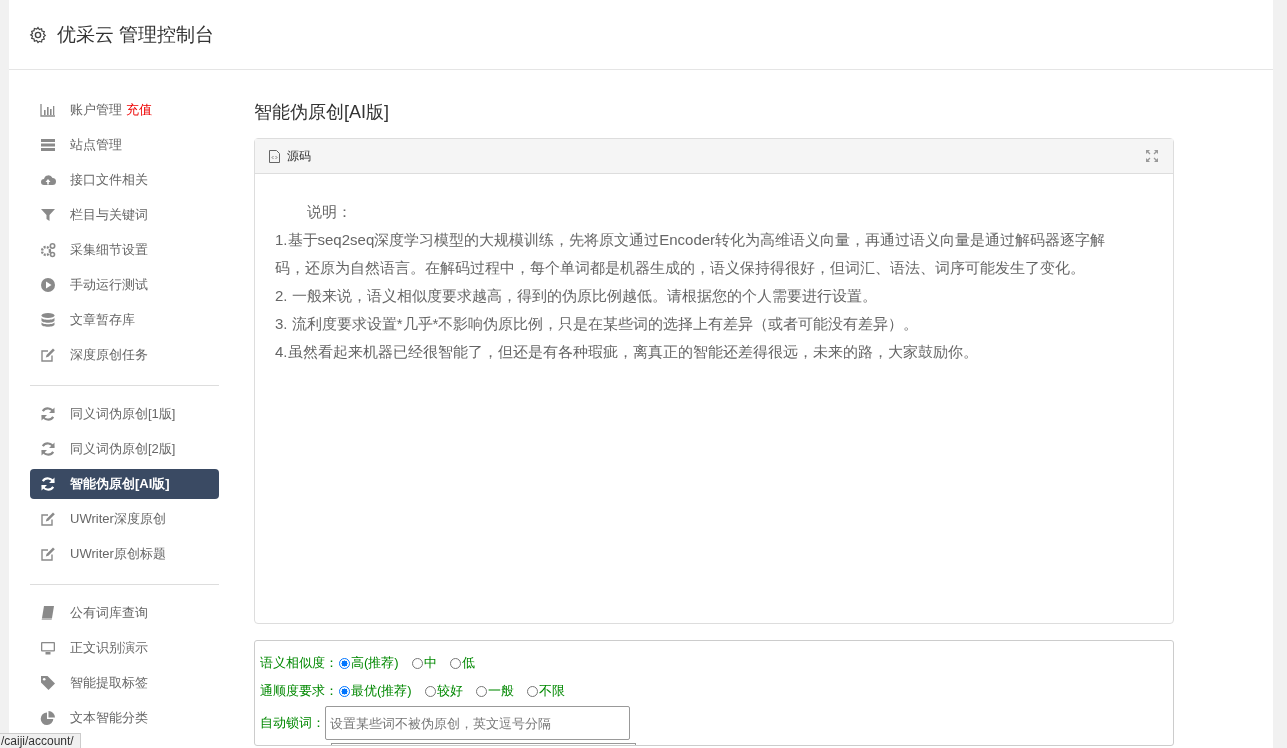  What do you see at coordinates (124, 519) in the screenshot?
I see `sidebar-item: UWriter深度原创` at bounding box center [124, 519].